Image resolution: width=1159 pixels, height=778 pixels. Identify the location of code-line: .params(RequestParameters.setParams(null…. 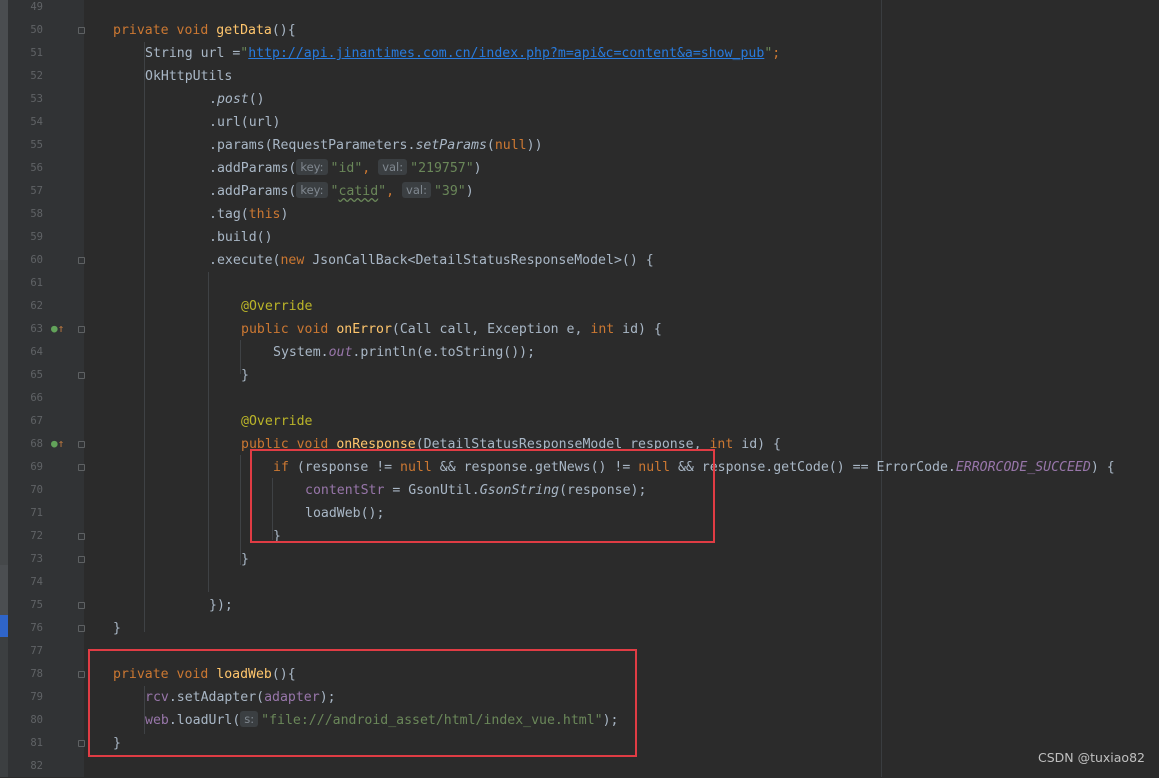
(376, 145).